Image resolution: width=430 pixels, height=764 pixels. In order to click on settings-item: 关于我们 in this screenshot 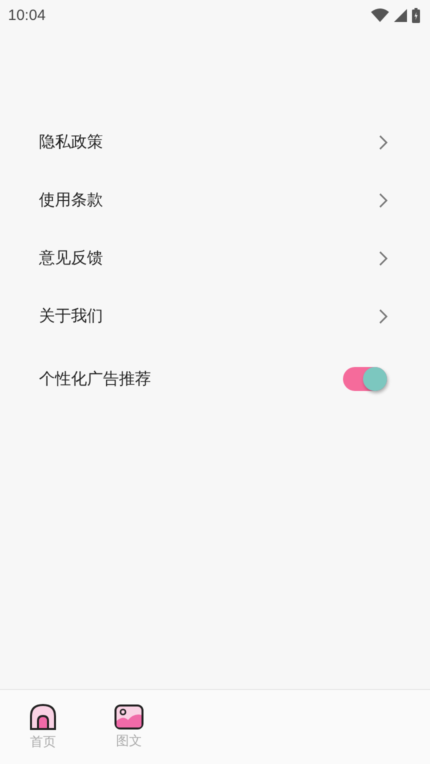, I will do `click(215, 316)`.